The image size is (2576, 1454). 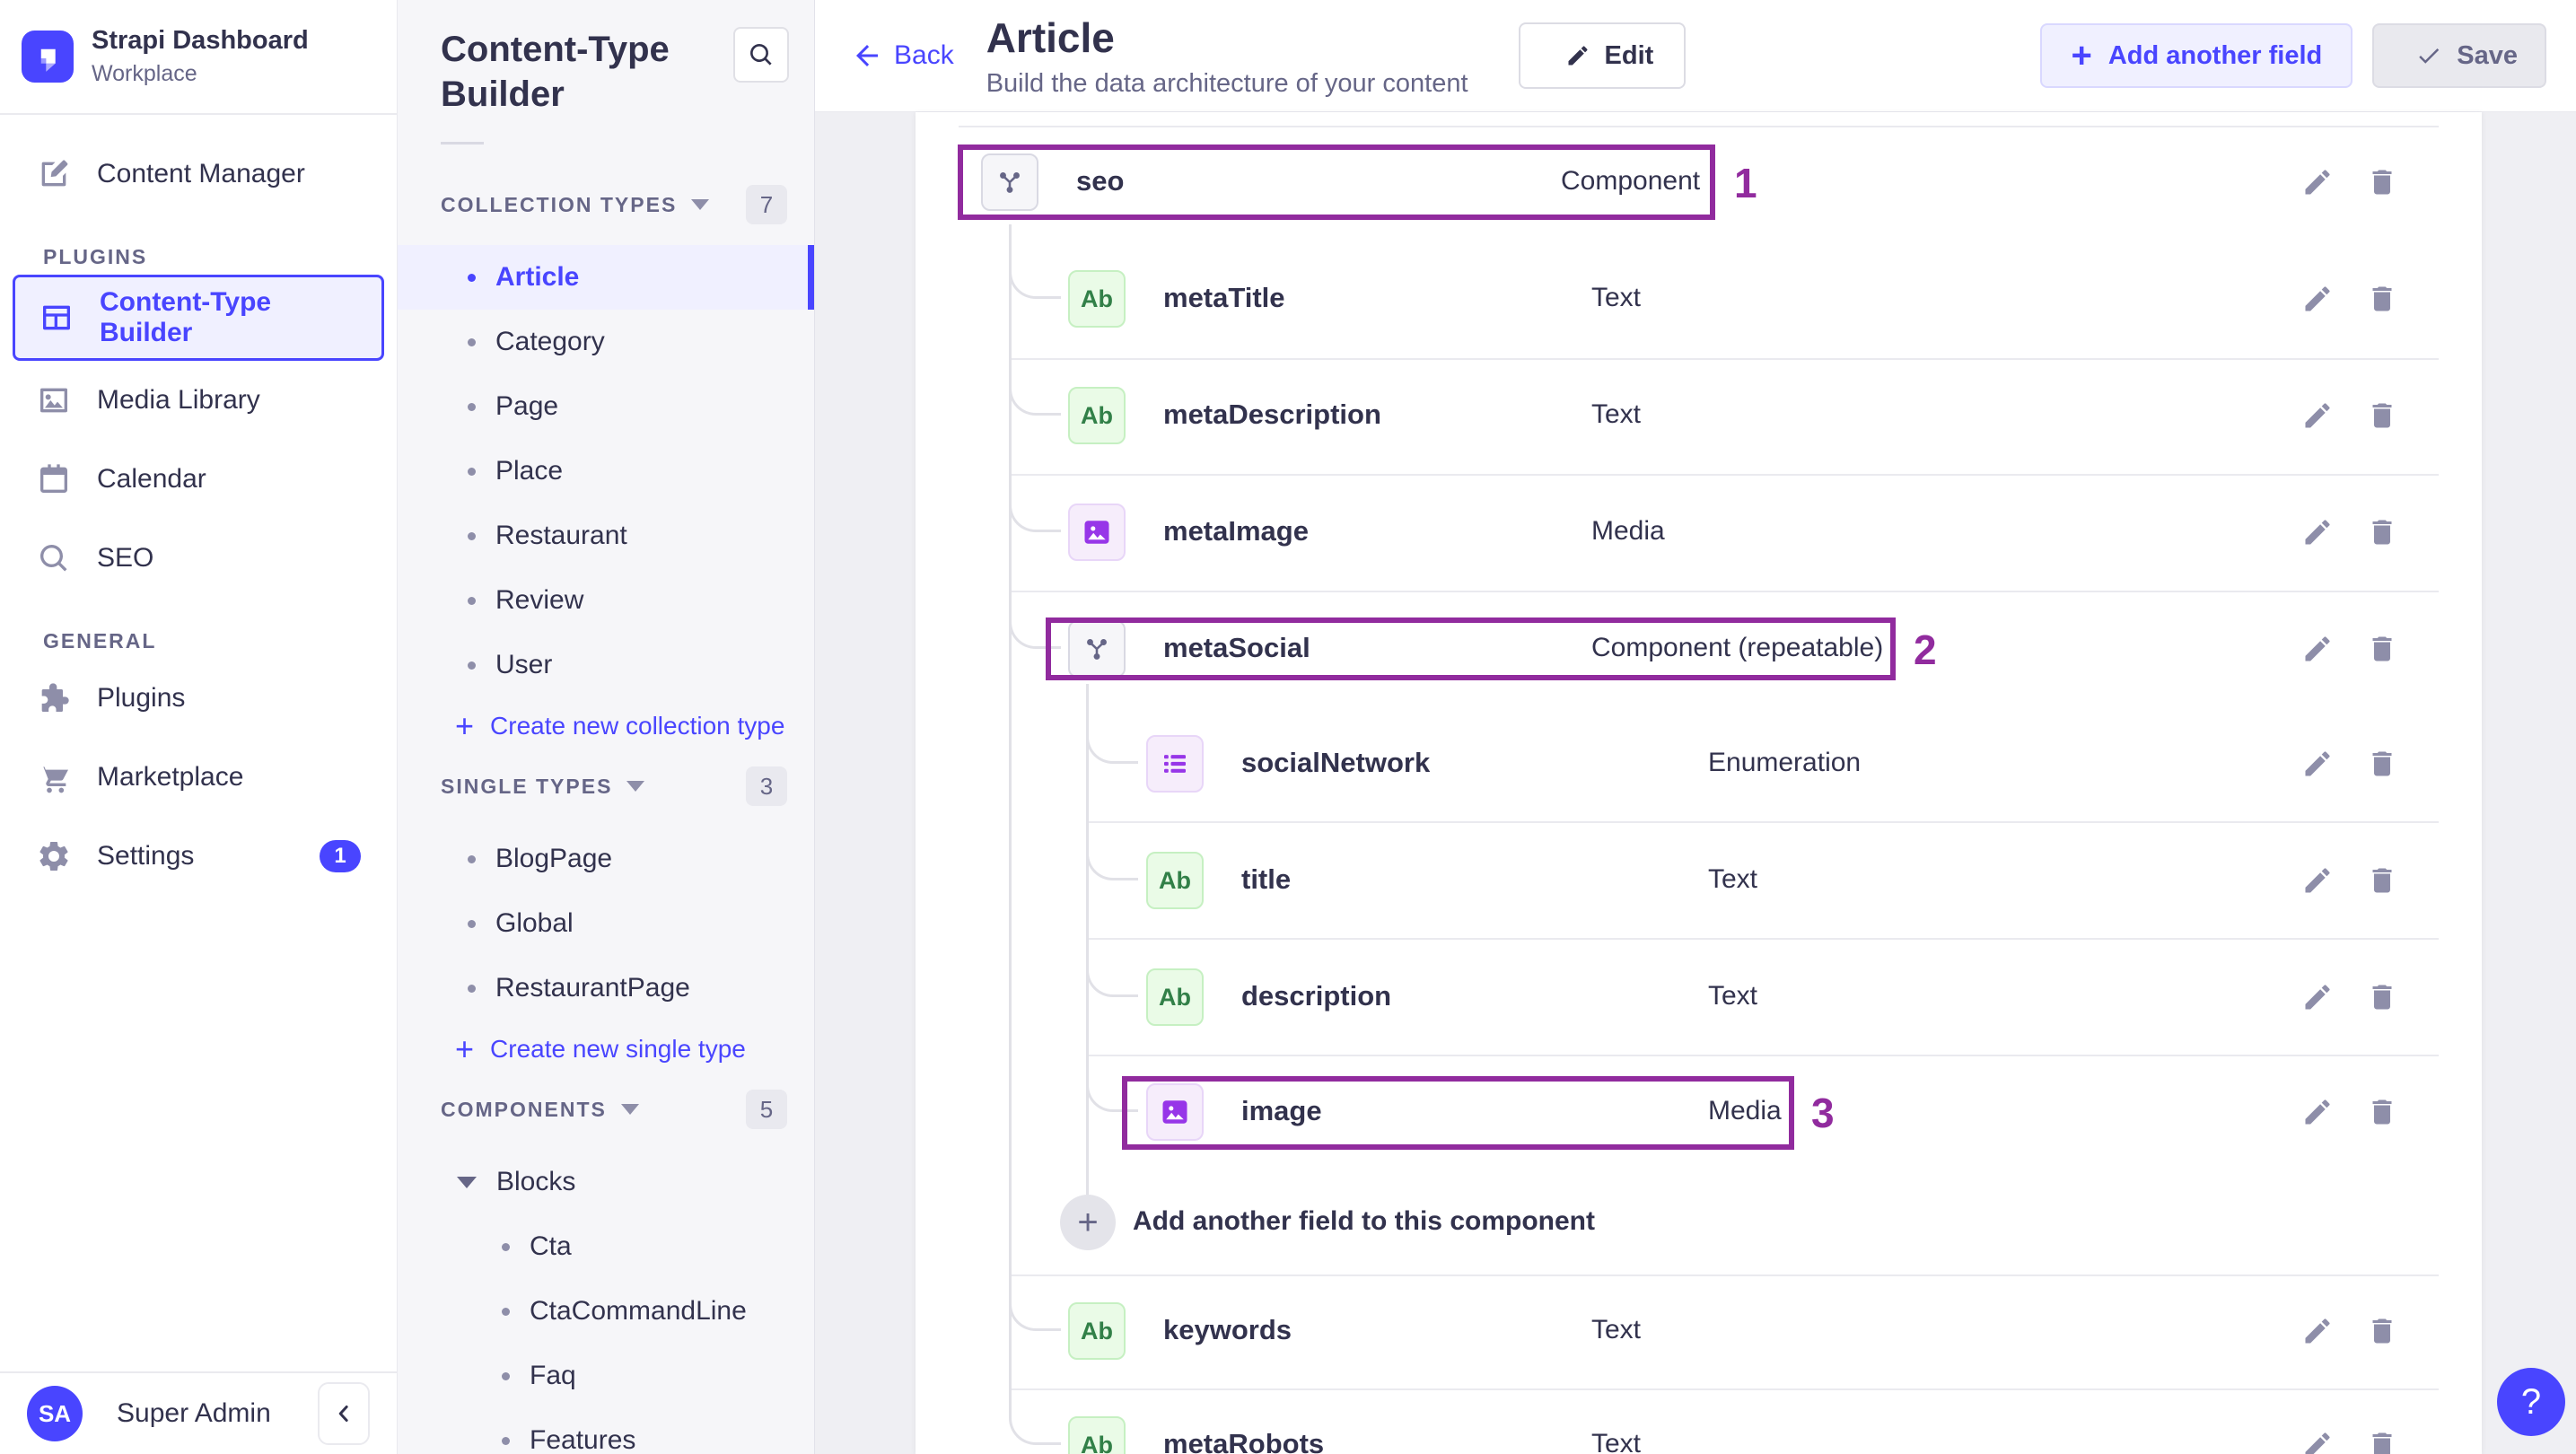 I want to click on field-type: Text, so click(x=1616, y=297).